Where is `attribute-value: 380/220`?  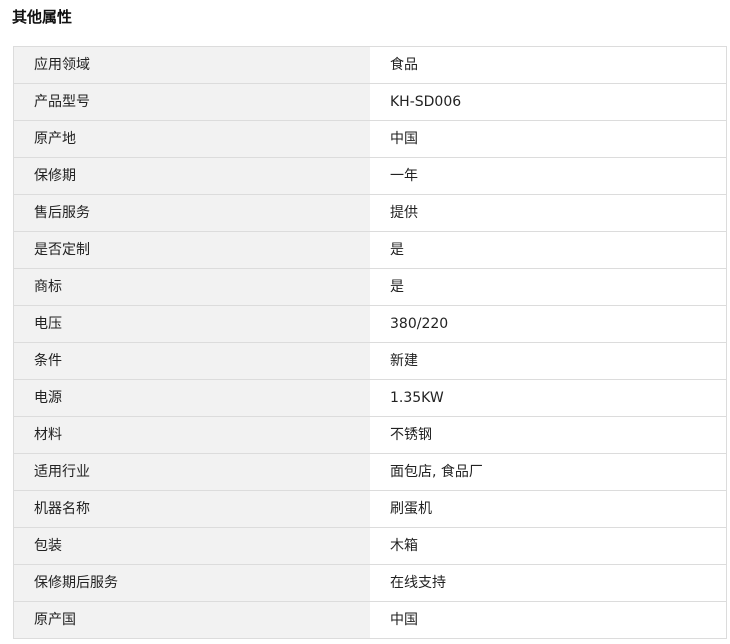
attribute-value: 380/220 is located at coordinates (548, 324).